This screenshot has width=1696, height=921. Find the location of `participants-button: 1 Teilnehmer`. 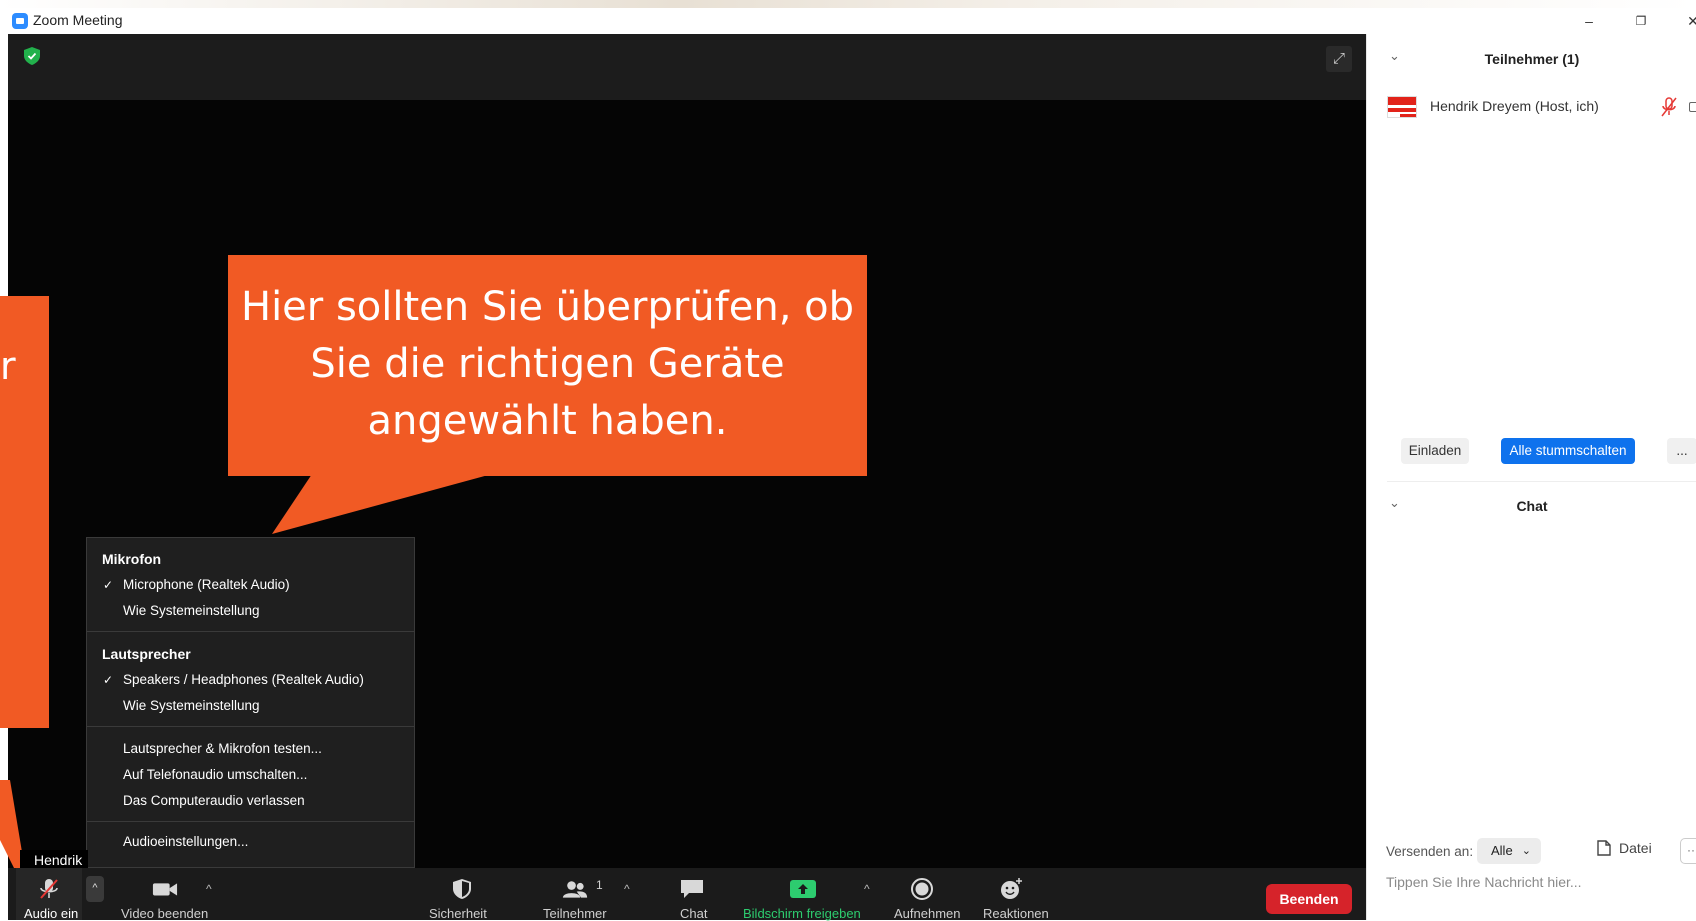

participants-button: 1 Teilnehmer is located at coordinates (578, 894).